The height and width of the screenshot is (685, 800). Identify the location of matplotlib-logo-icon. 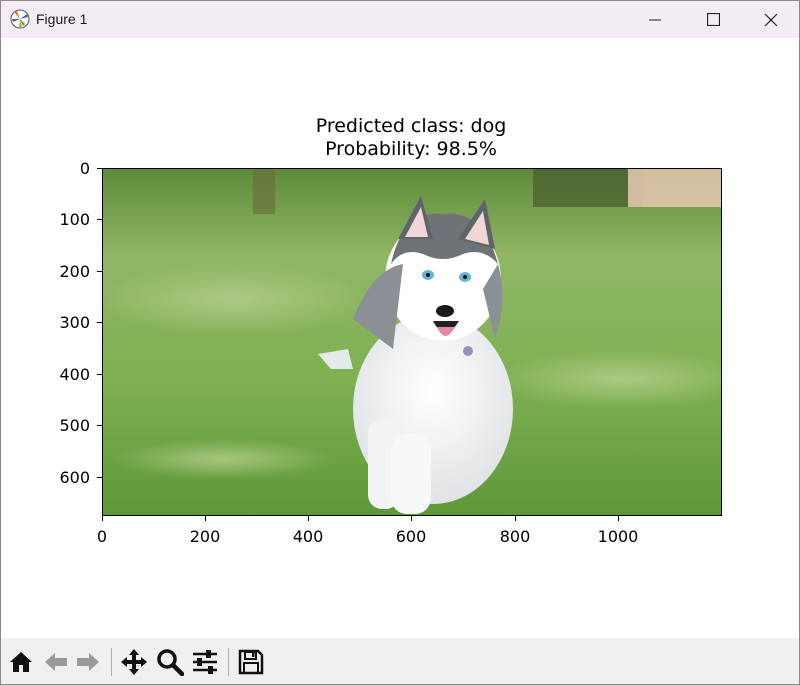
(20, 19).